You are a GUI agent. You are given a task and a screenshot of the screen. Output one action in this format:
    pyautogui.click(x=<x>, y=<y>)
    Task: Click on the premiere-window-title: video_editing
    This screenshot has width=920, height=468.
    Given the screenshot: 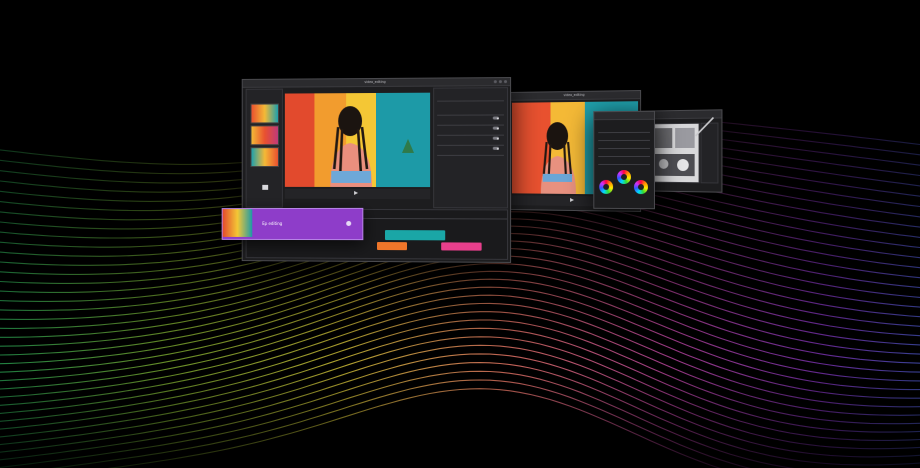 What is the action you would take?
    pyautogui.click(x=375, y=82)
    